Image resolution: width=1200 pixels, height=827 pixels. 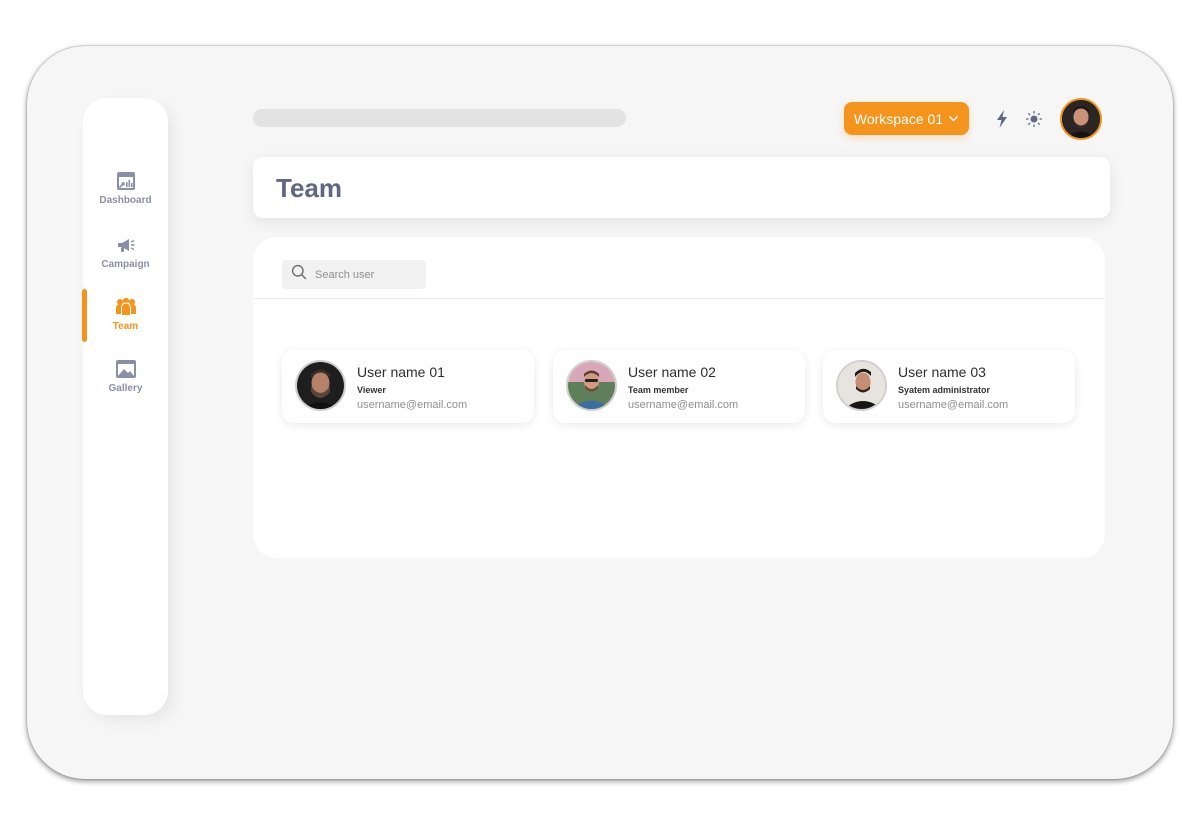 I want to click on user-name: User name 01, so click(x=401, y=372).